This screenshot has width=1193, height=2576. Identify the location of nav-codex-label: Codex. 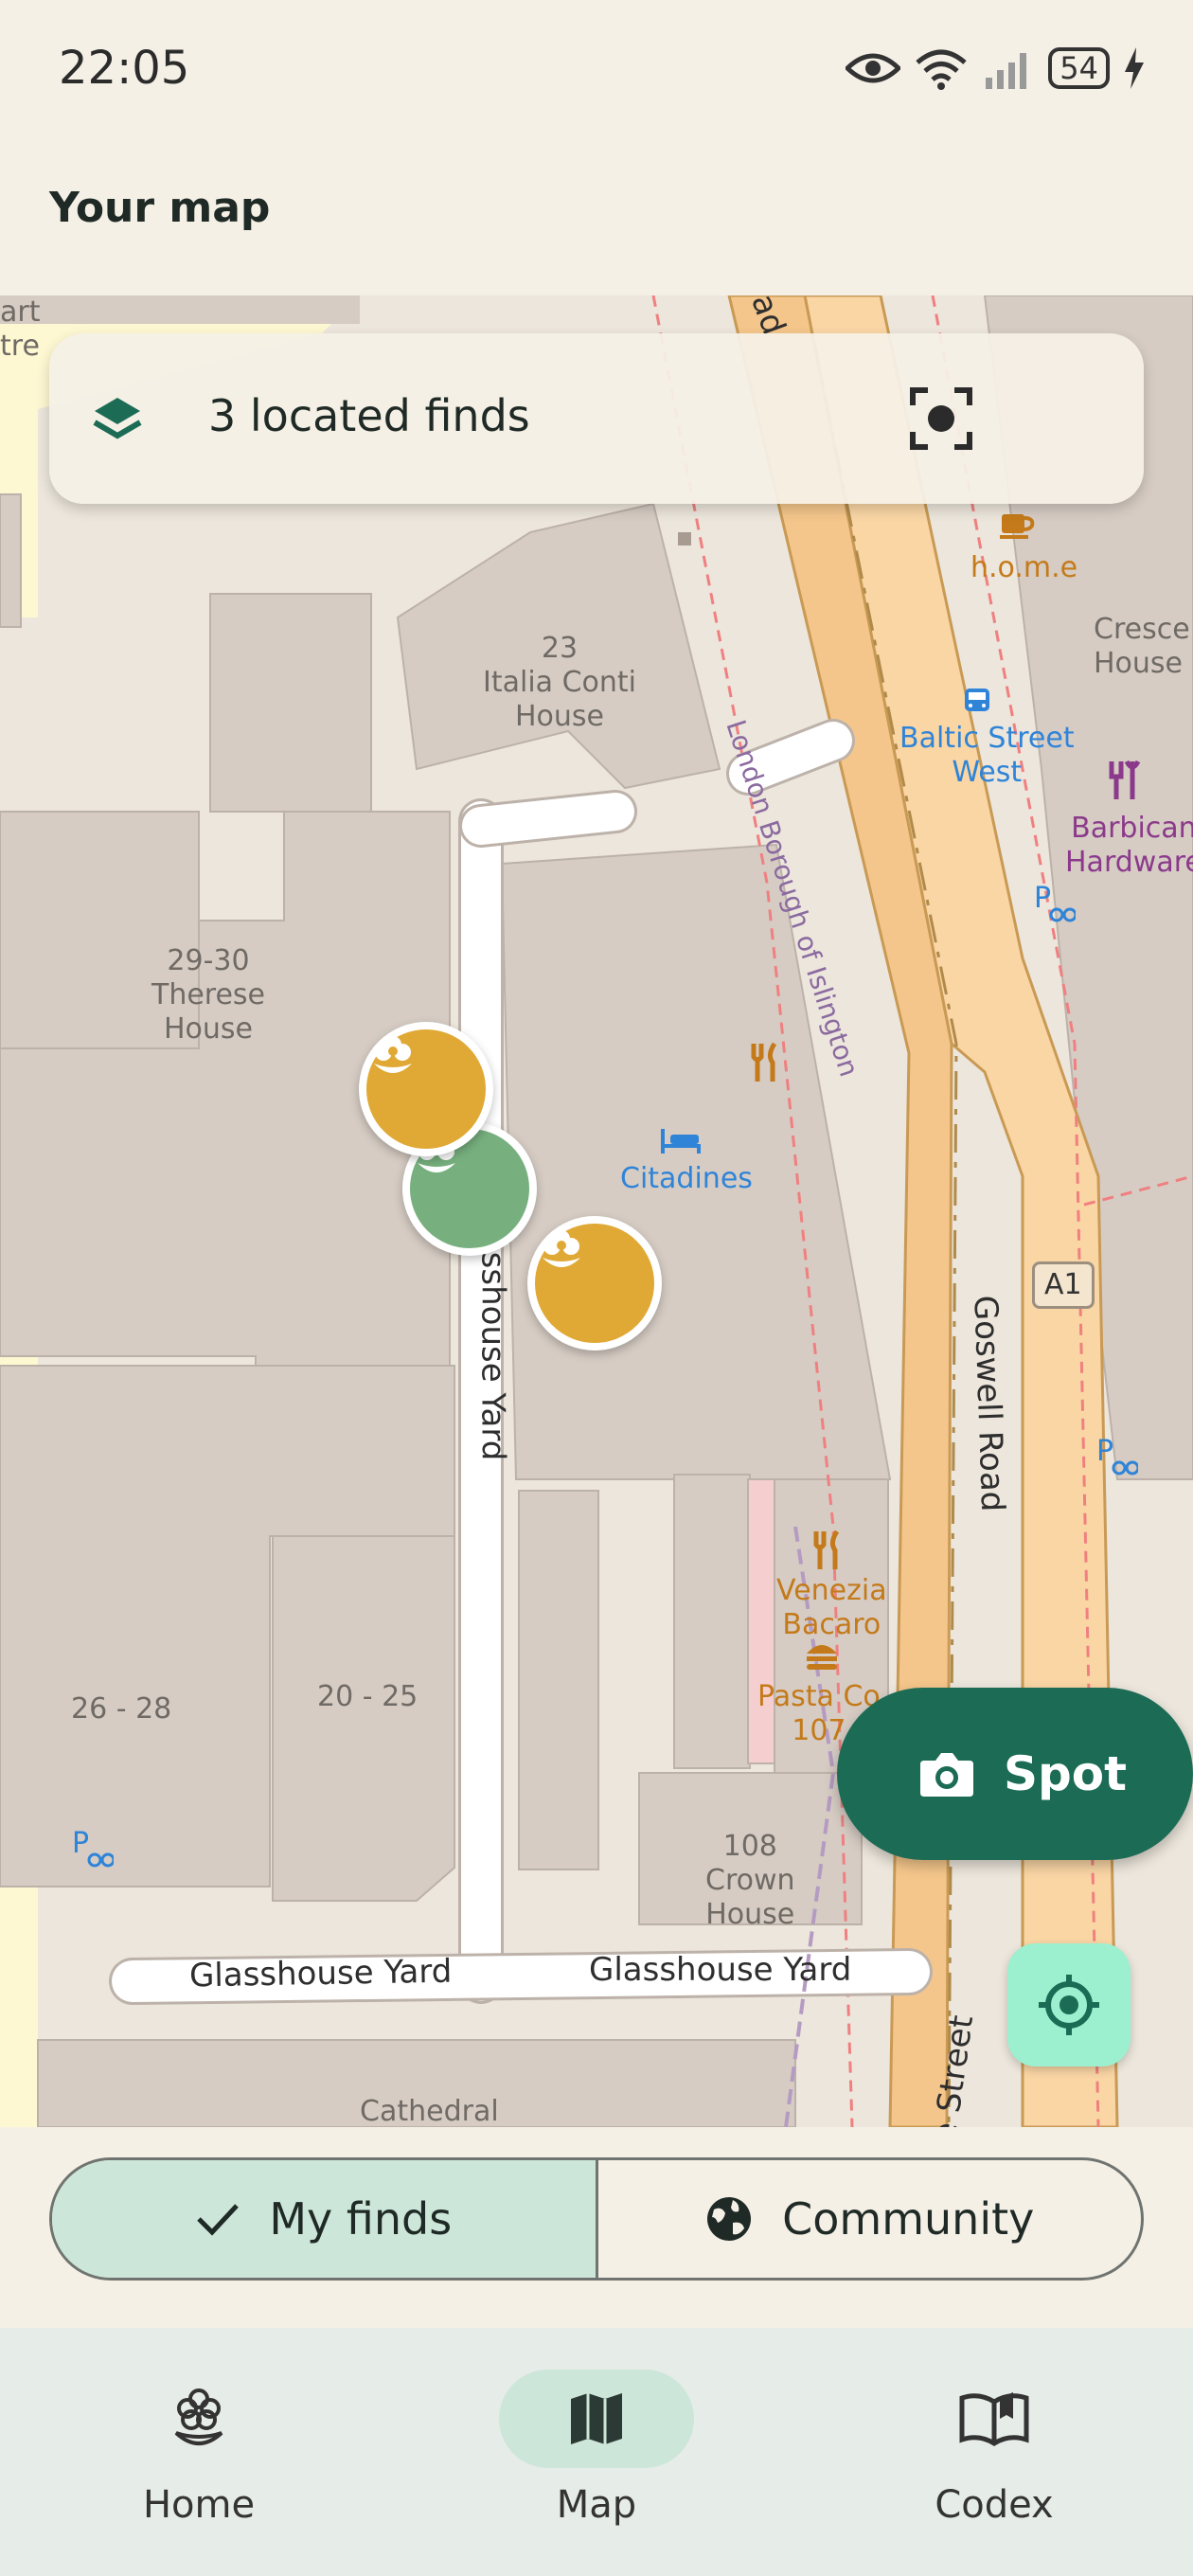
(994, 2505).